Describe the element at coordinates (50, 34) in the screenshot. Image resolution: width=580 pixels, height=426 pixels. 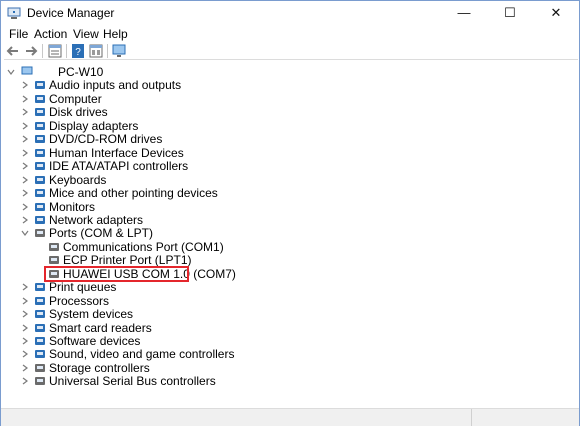
I see `menu-action: Action` at that location.